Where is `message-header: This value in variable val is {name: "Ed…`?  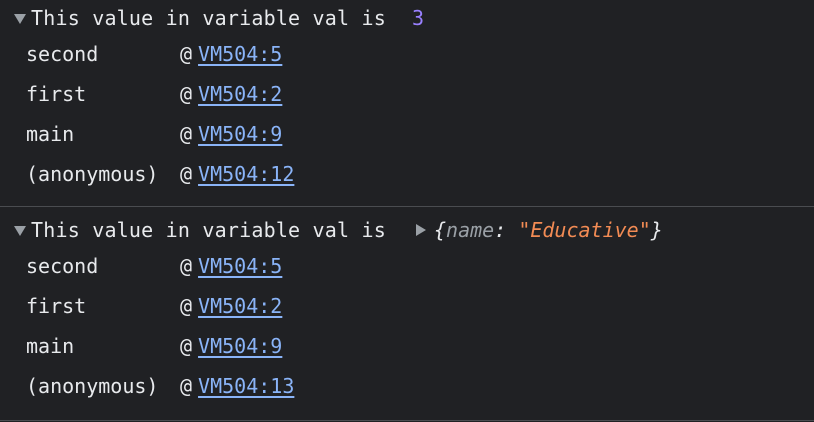 message-header: This value in variable val is {name: "Ed… is located at coordinates (338, 230).